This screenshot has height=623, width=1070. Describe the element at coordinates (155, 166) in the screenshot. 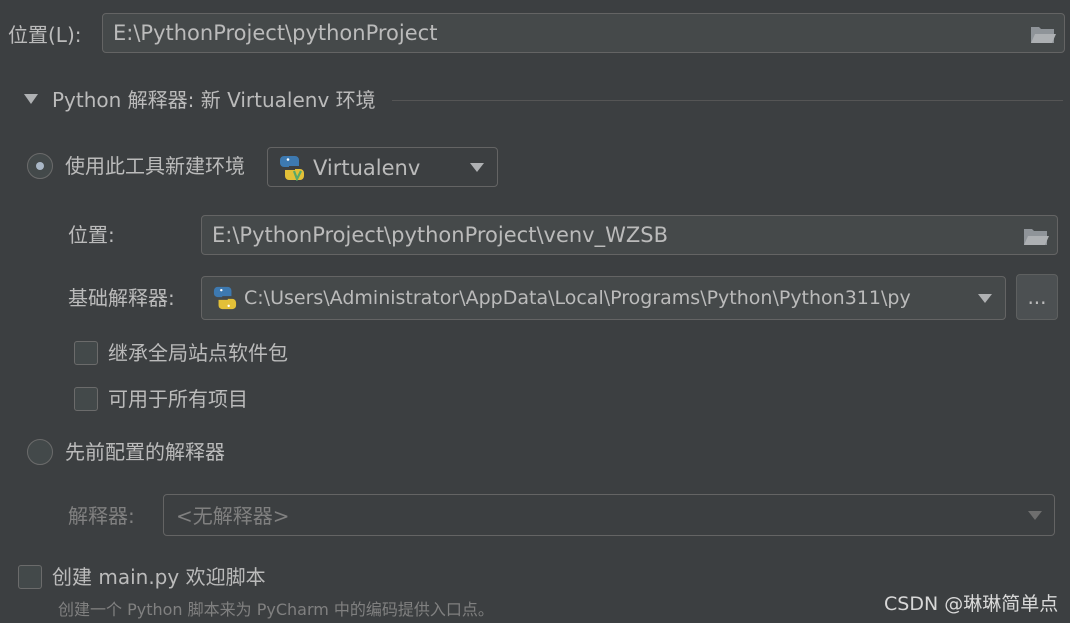

I see `new-env-radio-label: 使用此工具新建环境` at that location.